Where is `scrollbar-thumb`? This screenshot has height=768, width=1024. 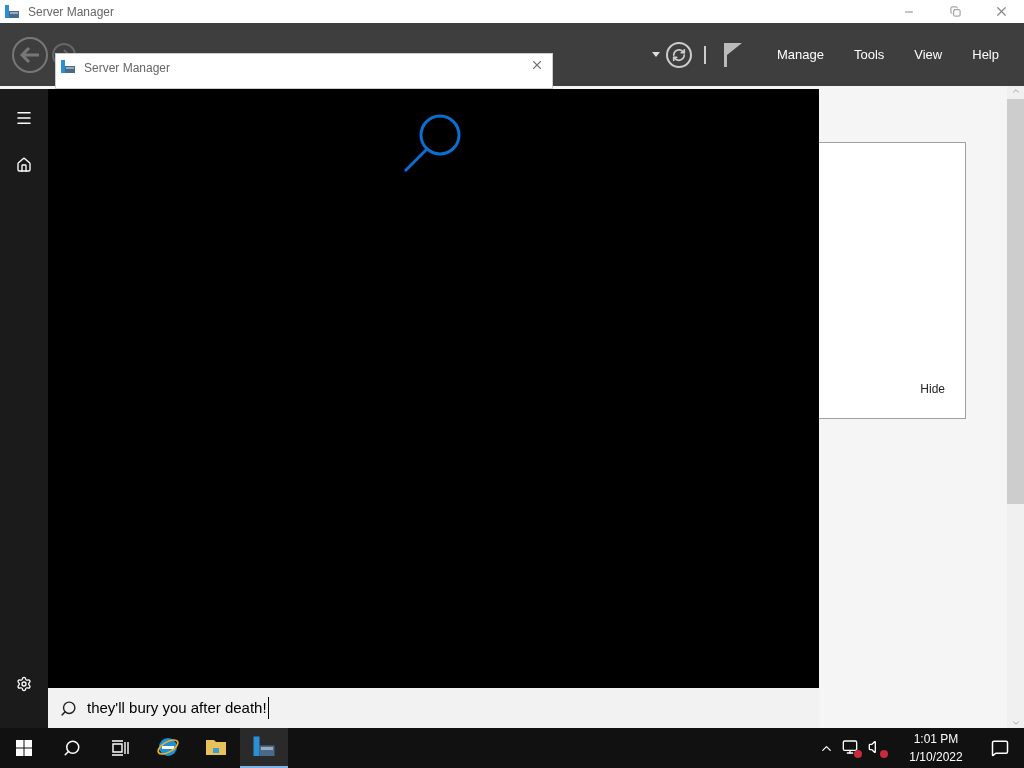 scrollbar-thumb is located at coordinates (1015, 301).